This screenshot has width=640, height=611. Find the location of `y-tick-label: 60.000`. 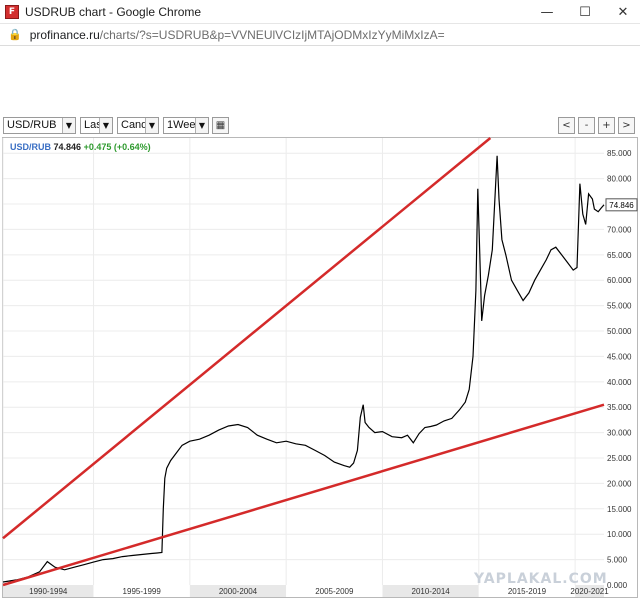

y-tick-label: 60.000 is located at coordinates (619, 280).